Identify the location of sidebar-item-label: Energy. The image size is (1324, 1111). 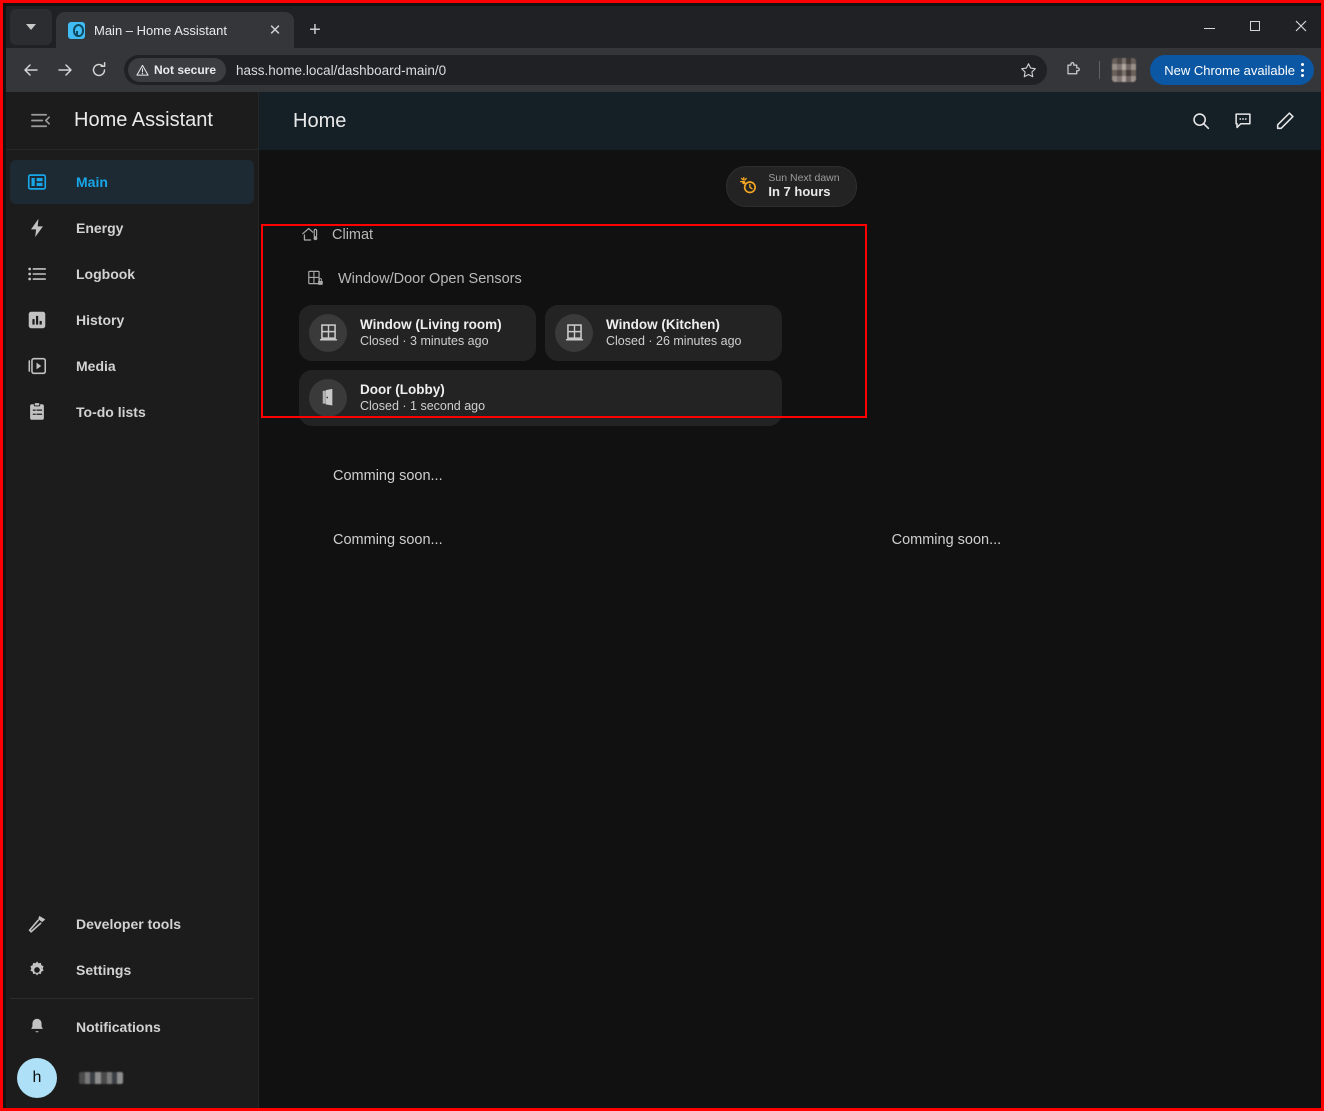
(100, 228).